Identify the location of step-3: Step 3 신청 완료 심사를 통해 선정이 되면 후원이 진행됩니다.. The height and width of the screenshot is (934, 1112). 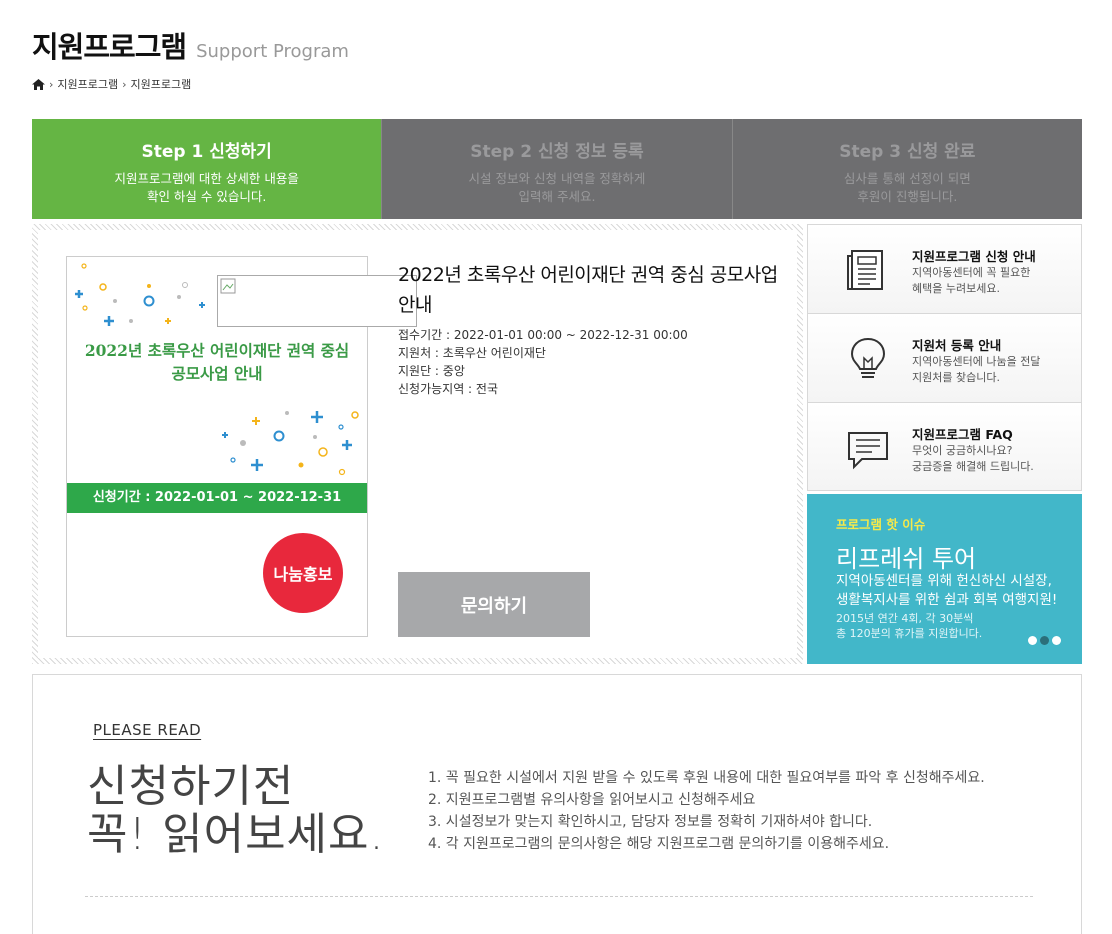
(907, 169).